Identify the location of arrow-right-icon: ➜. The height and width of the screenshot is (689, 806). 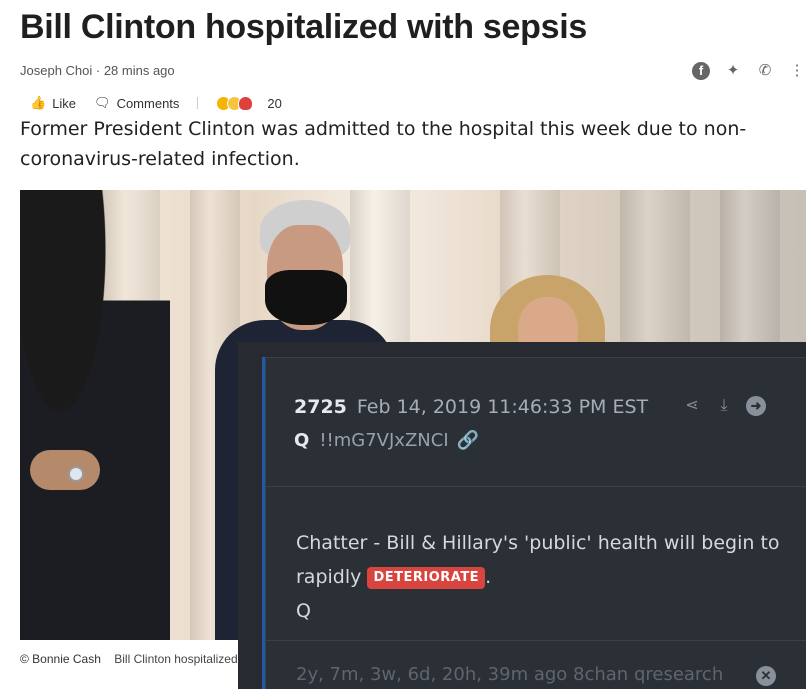
(756, 406).